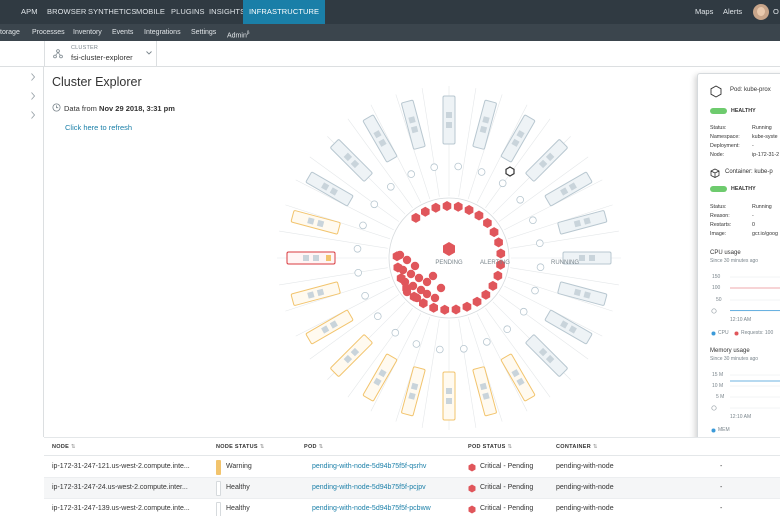  What do you see at coordinates (237, 36) in the screenshot?
I see `admin-label: Admin` at bounding box center [237, 36].